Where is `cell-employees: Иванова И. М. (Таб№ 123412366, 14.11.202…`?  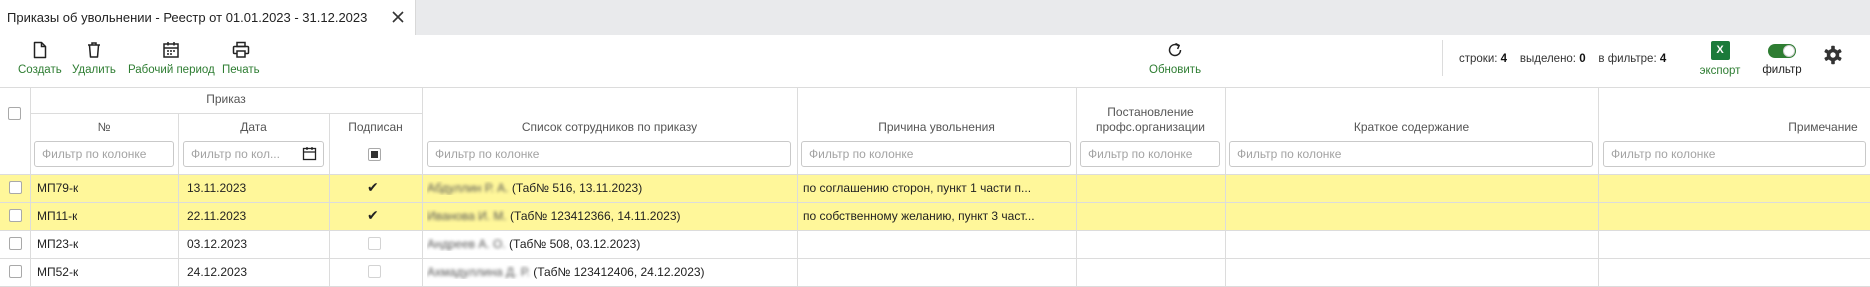
cell-employees: Иванова И. М. (Таб№ 123412366, 14.11.202… is located at coordinates (609, 216).